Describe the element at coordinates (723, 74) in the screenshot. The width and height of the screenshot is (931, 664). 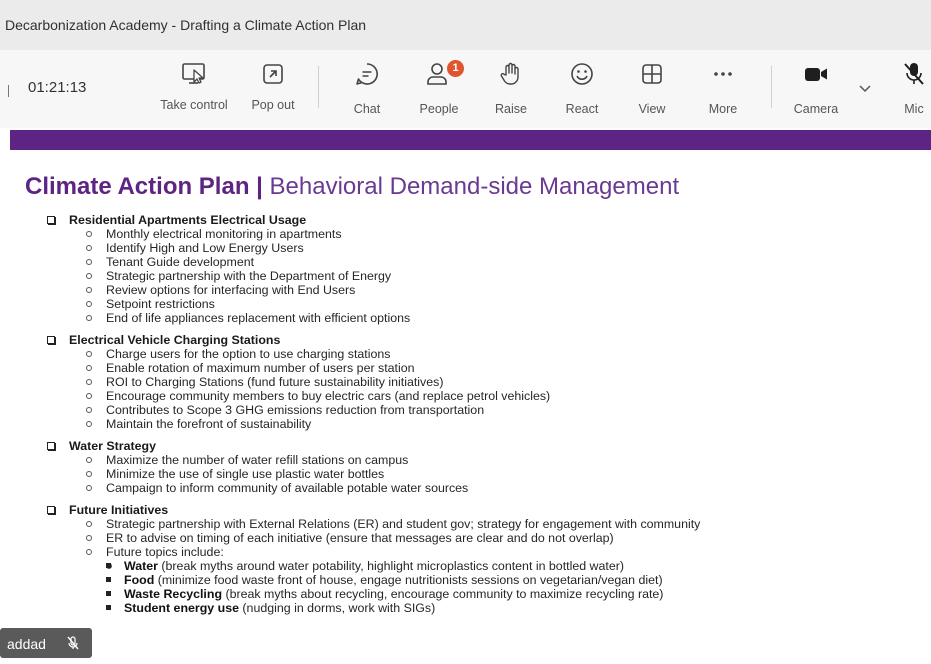
I see `more-dots-icon` at that location.